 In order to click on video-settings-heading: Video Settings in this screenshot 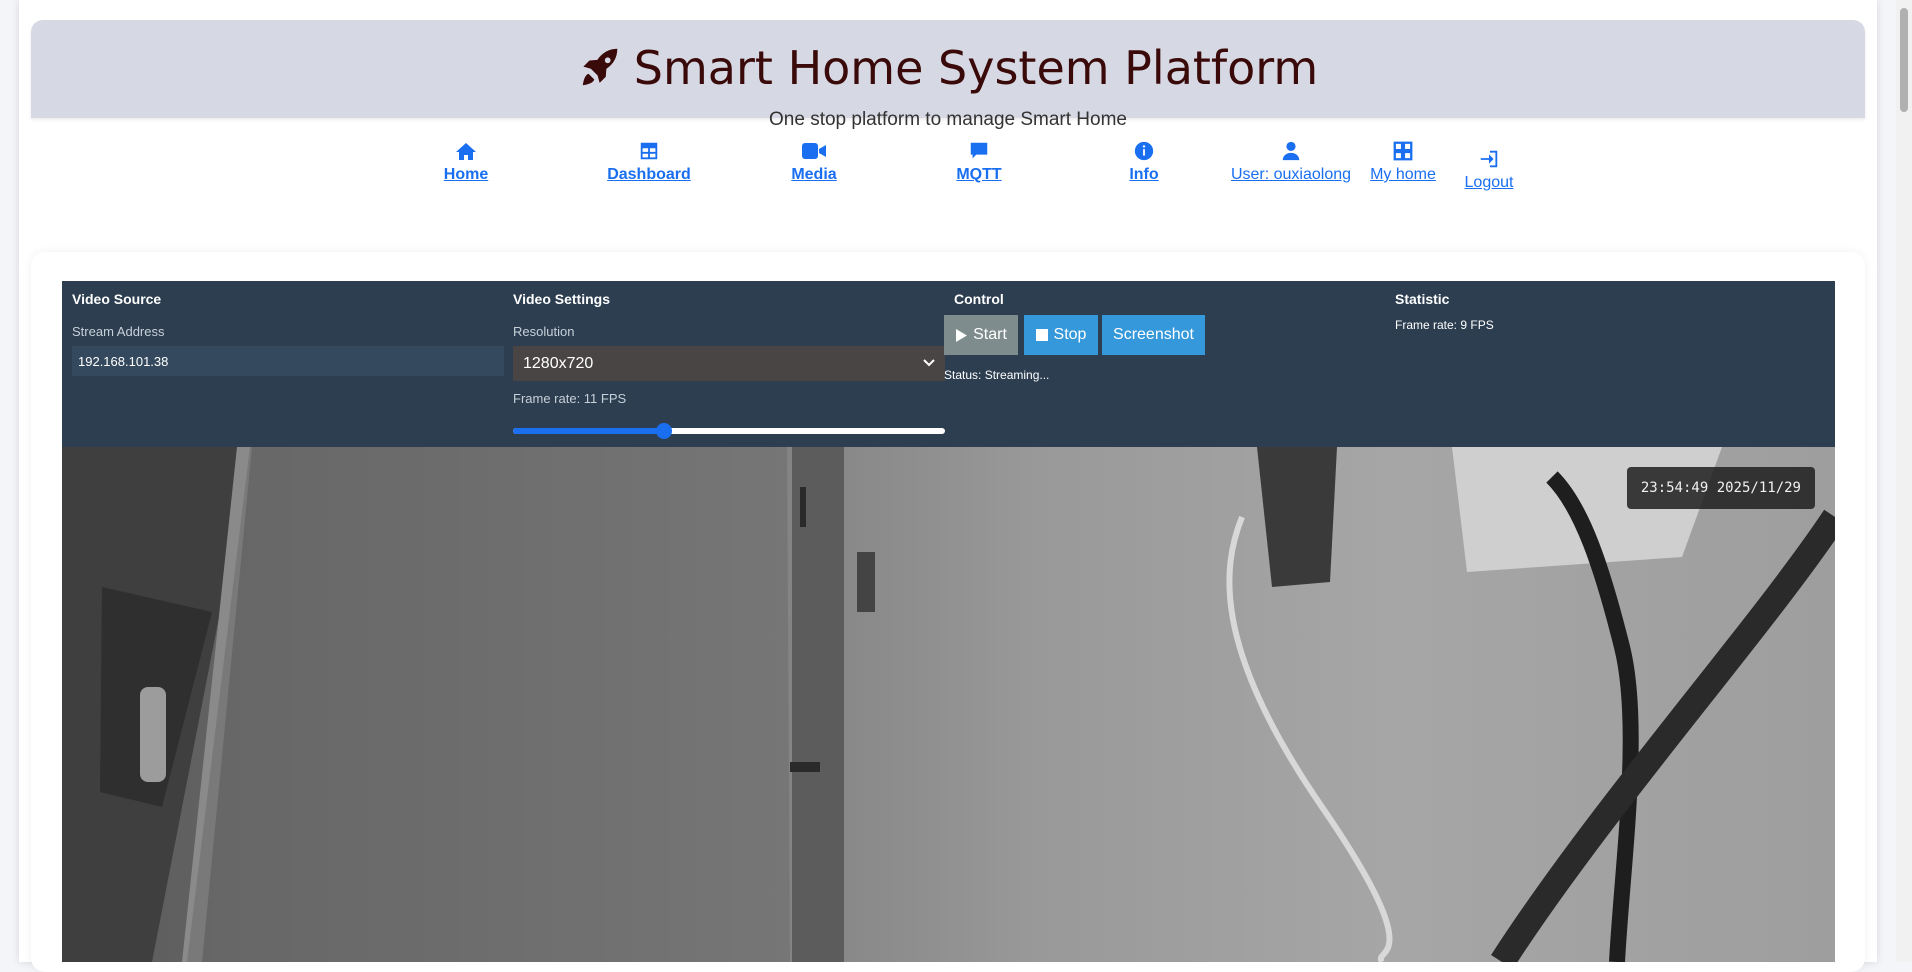, I will do `click(561, 299)`.